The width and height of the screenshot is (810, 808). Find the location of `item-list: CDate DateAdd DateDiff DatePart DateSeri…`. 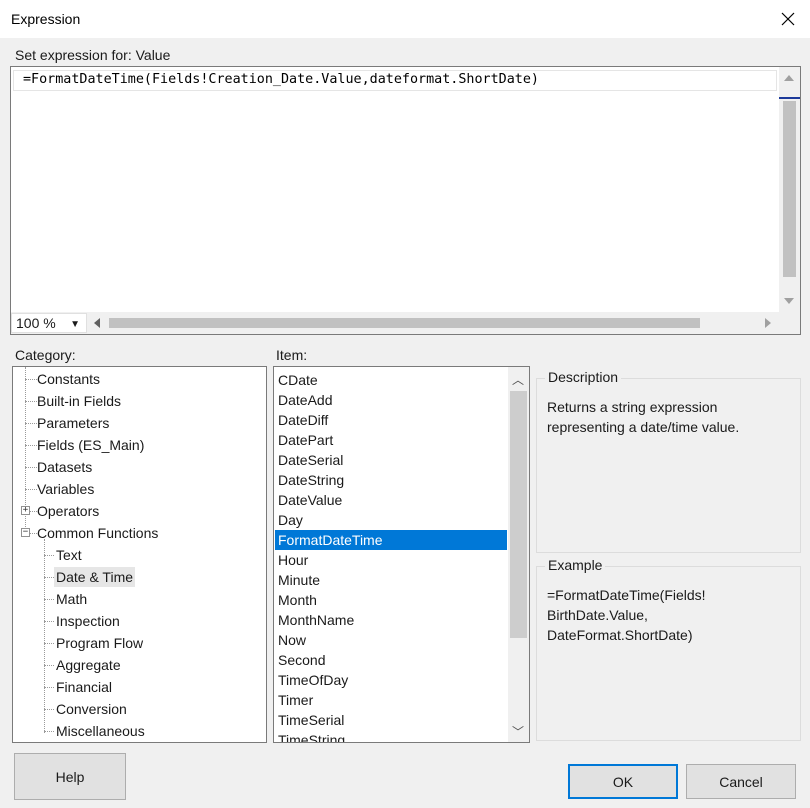

item-list: CDate DateAdd DateDiff DatePart DateSeri… is located at coordinates (401, 554).